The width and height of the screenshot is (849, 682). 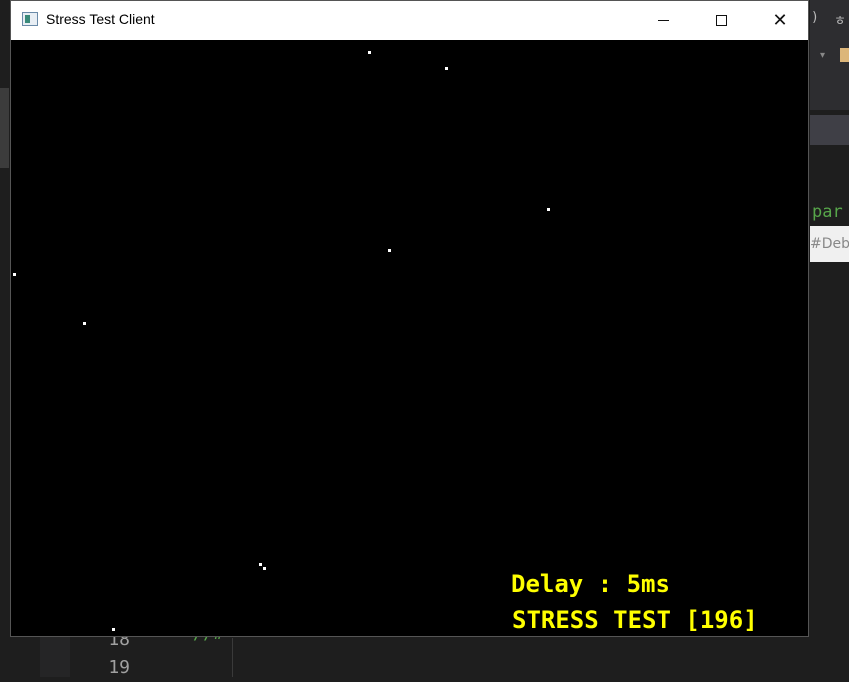 What do you see at coordinates (829, 244) in the screenshot?
I see `ide-hint-box: #Debu` at bounding box center [829, 244].